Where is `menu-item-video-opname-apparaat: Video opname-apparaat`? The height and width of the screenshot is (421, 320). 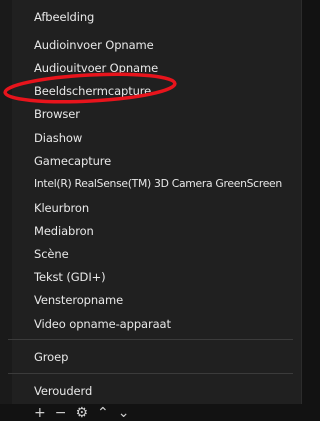 menu-item-video-opname-apparaat: Video opname-apparaat is located at coordinates (167, 324).